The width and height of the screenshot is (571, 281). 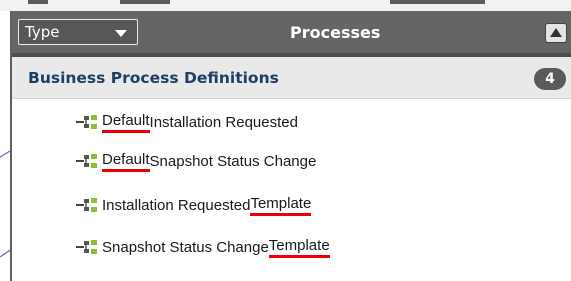 I want to click on collapse-up-icon, so click(x=556, y=32).